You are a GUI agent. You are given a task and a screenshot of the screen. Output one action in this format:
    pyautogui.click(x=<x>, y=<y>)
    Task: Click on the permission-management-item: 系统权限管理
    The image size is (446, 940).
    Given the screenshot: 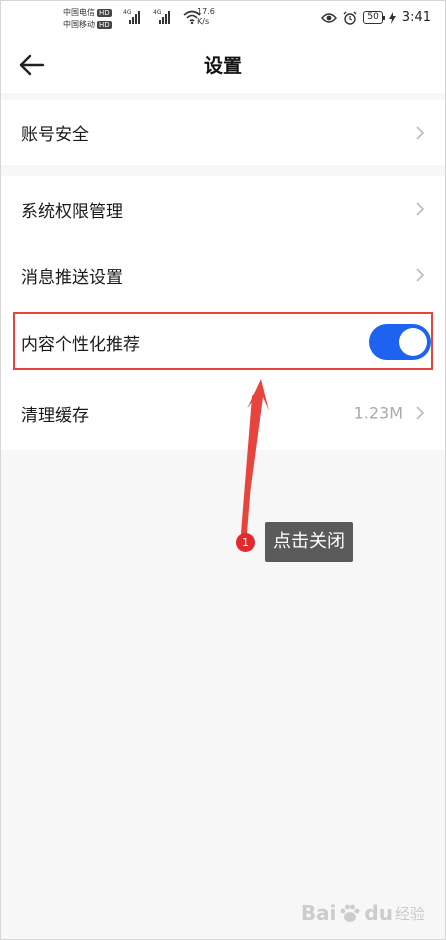 What is the action you would take?
    pyautogui.click(x=223, y=209)
    